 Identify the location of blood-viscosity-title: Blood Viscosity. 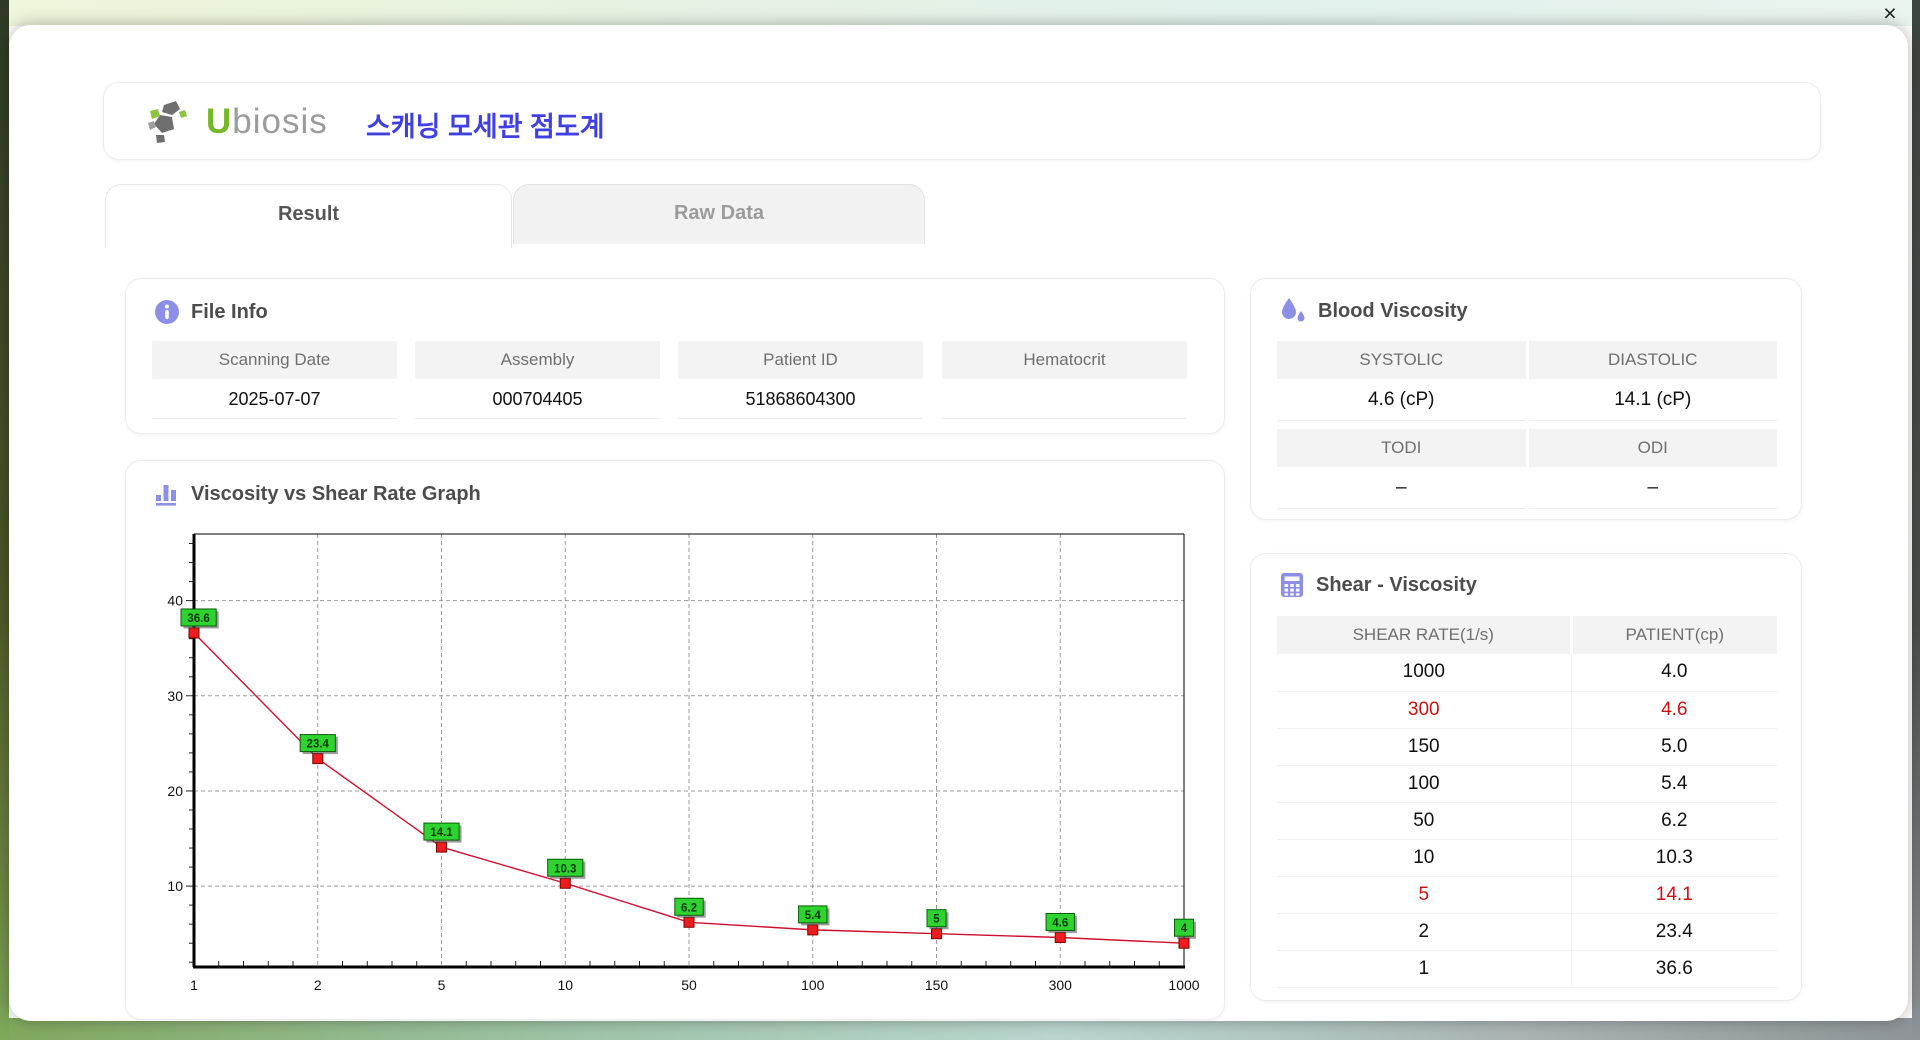
(1373, 311).